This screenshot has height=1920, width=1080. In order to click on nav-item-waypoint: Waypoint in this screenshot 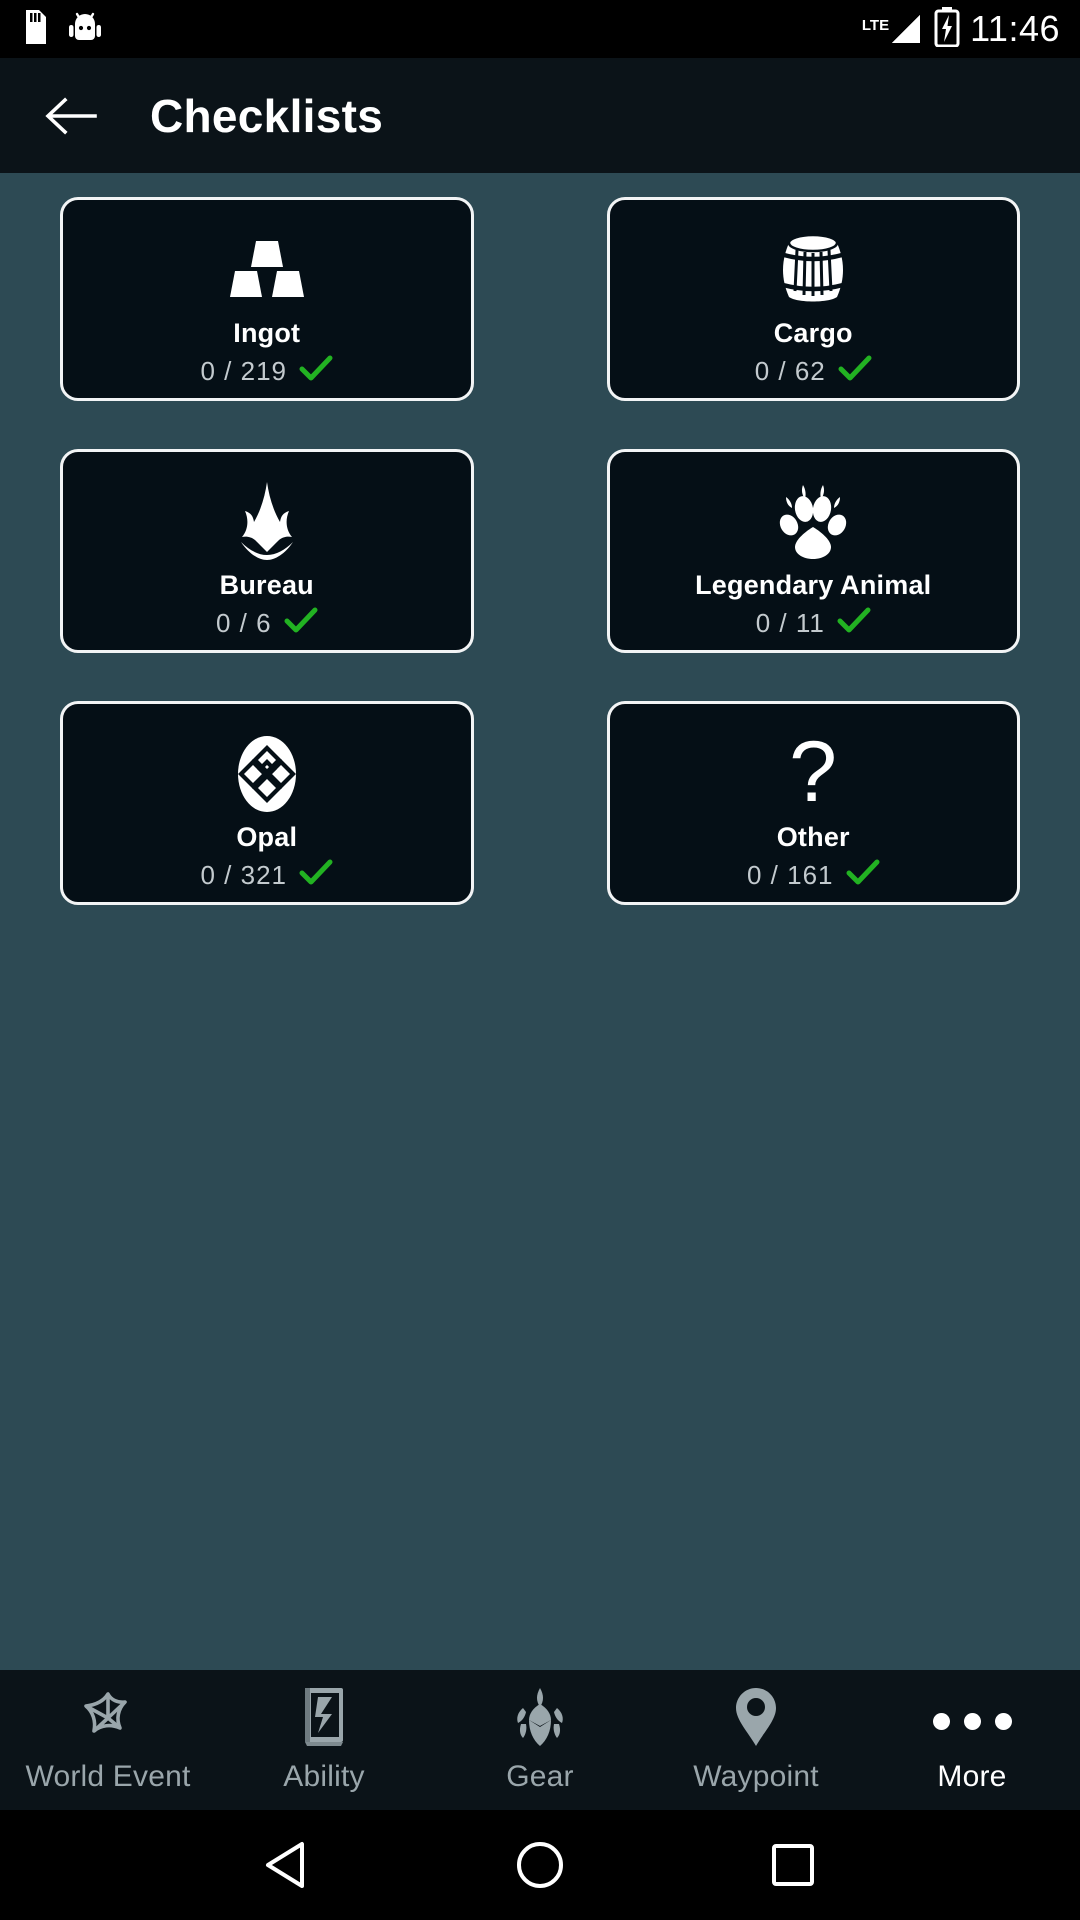, I will do `click(756, 1740)`.